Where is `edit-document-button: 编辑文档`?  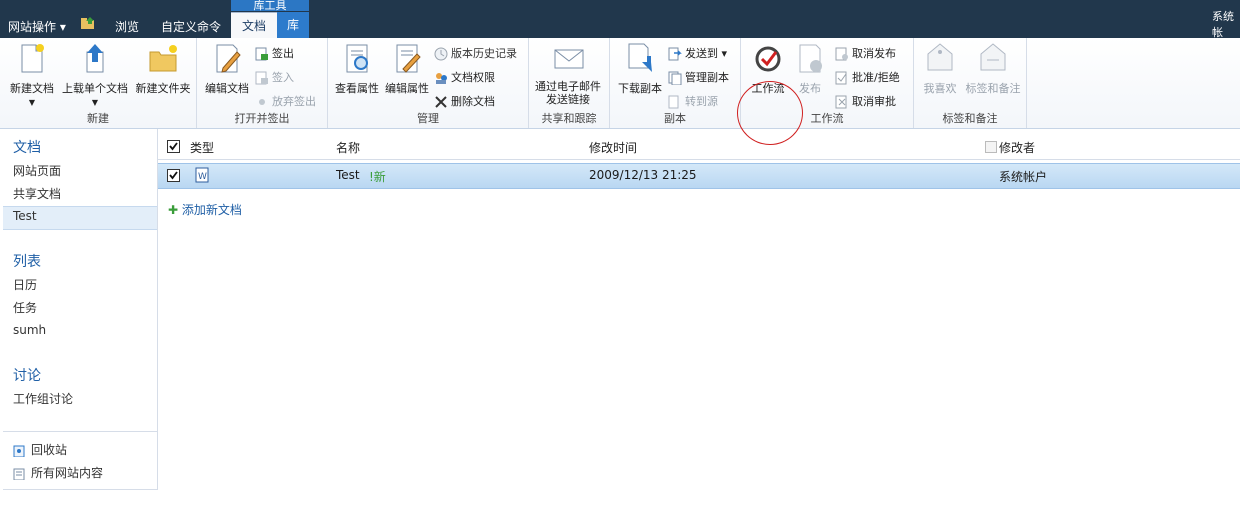 edit-document-button: 编辑文档 is located at coordinates (227, 69).